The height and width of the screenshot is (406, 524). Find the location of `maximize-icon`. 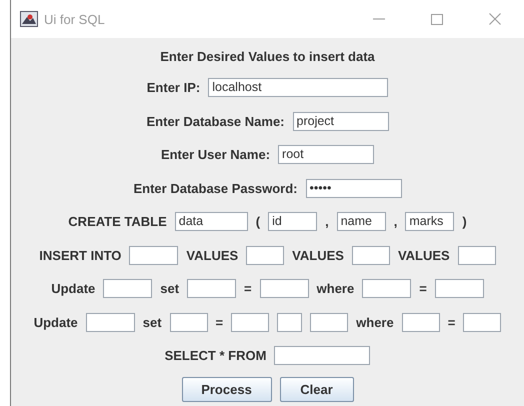

maximize-icon is located at coordinates (437, 19).